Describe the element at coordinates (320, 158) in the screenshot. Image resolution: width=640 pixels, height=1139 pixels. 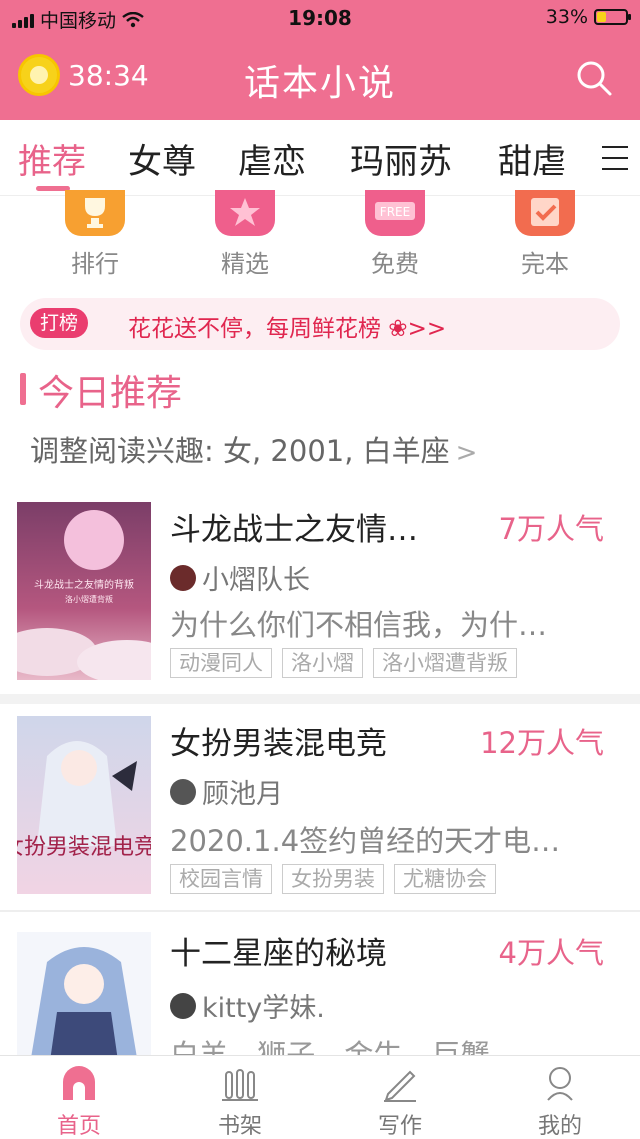
I see `category-tabs: 推荐 女尊 虐恋 玛丽苏 甜虐` at that location.